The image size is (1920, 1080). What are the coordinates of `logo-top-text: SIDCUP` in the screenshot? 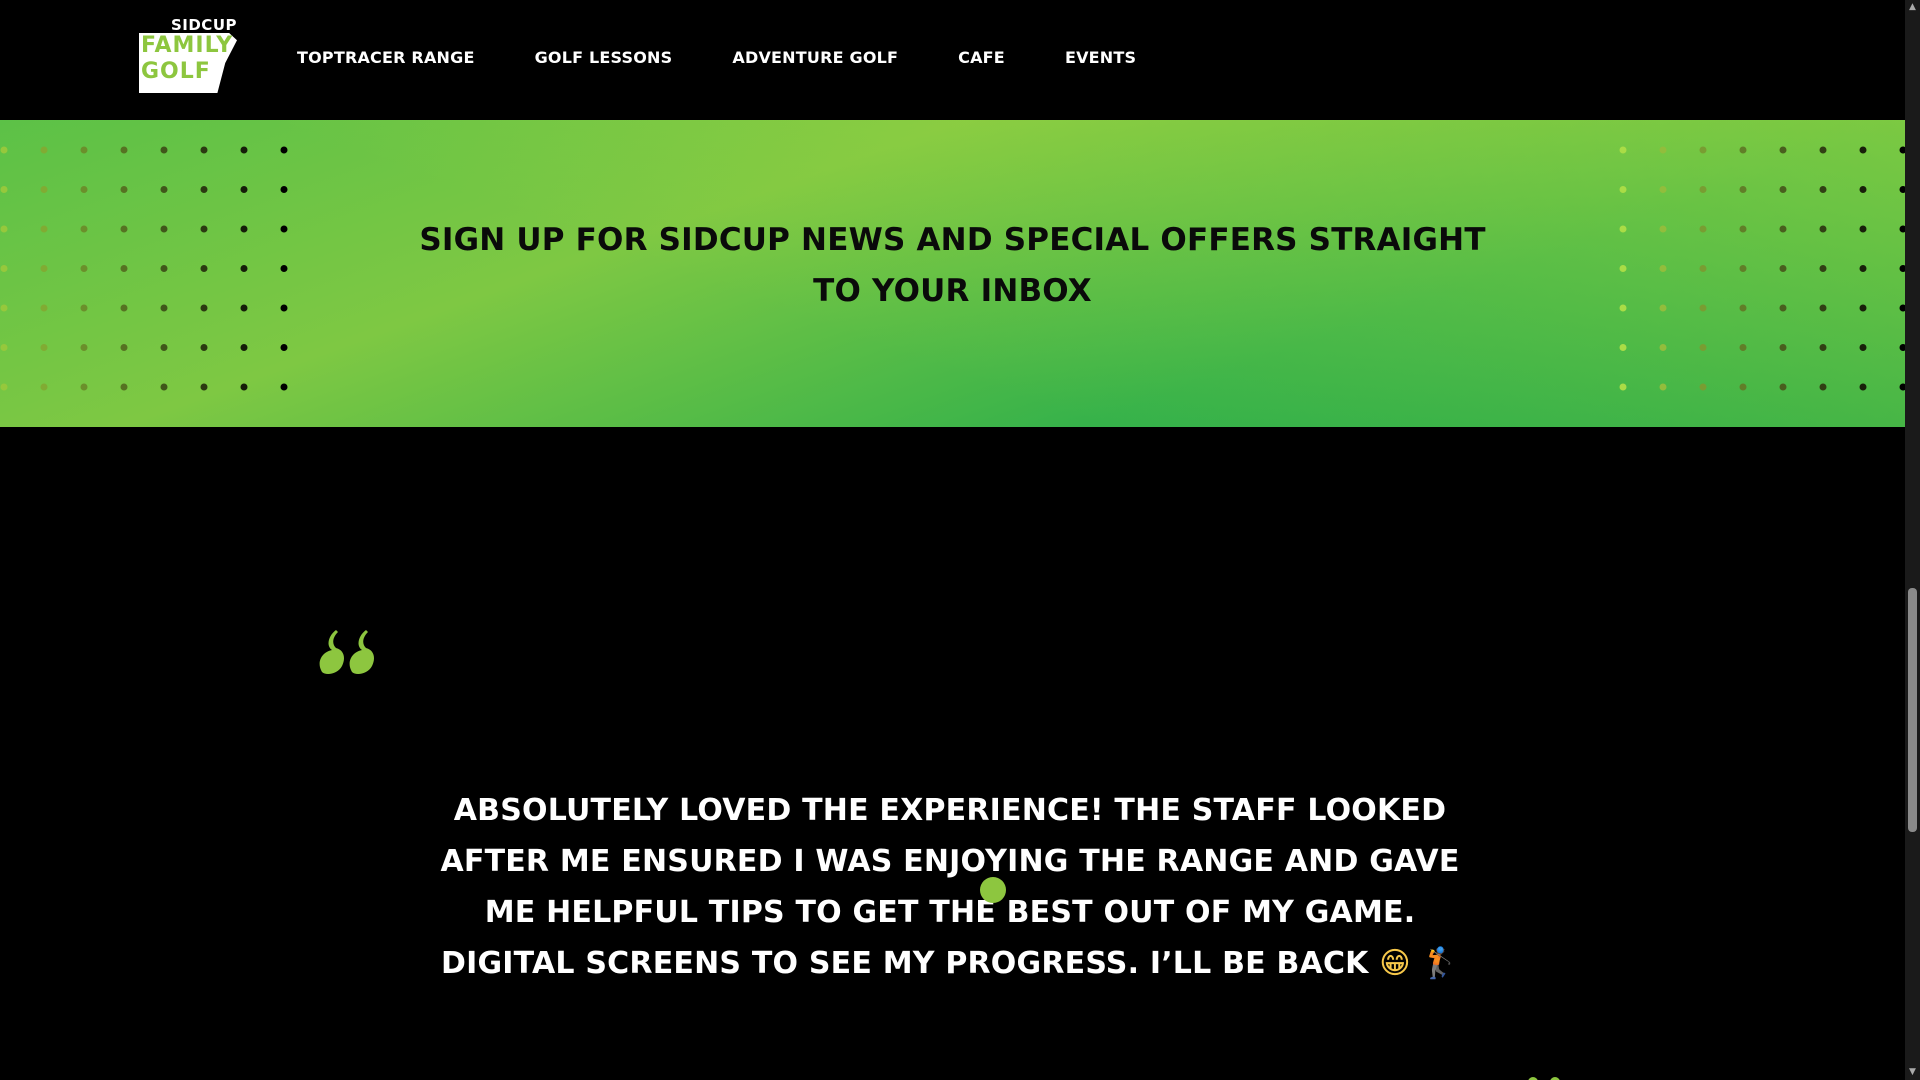 It's located at (203, 25).